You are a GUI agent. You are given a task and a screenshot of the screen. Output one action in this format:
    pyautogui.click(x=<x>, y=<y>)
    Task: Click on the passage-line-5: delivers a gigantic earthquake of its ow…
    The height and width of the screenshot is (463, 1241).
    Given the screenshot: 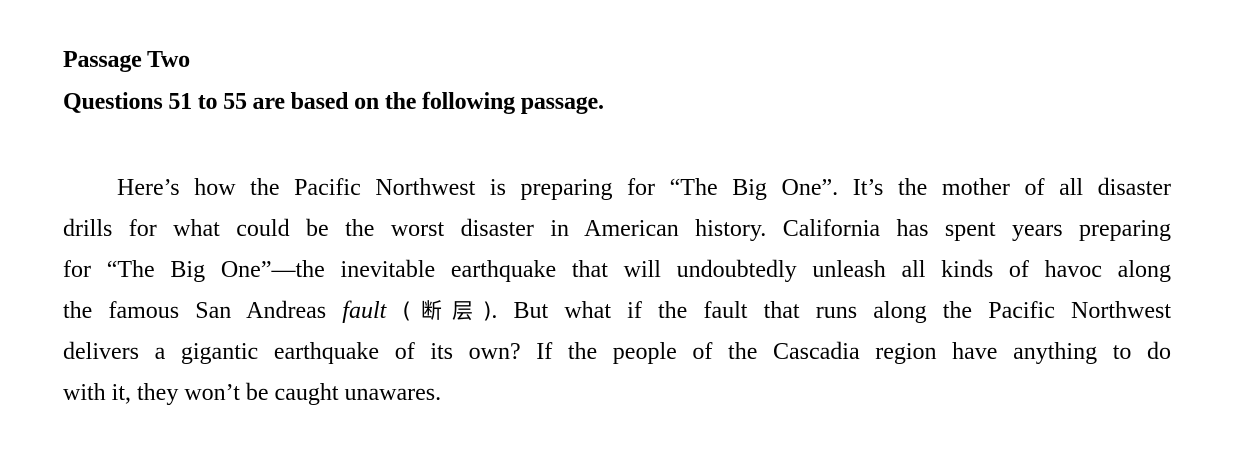 What is the action you would take?
    pyautogui.click(x=617, y=352)
    